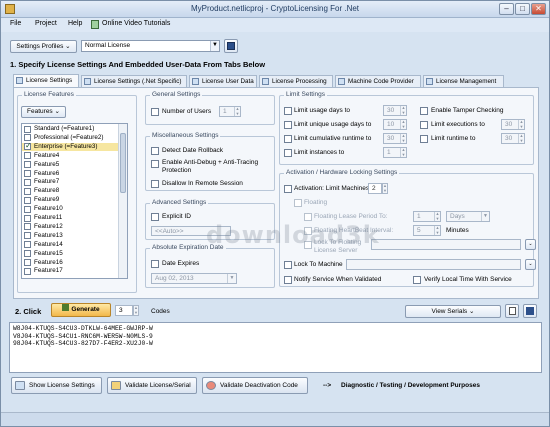 This screenshot has height=427, width=550. Describe the element at coordinates (75, 23) in the screenshot. I see `menu-help: Help` at that location.